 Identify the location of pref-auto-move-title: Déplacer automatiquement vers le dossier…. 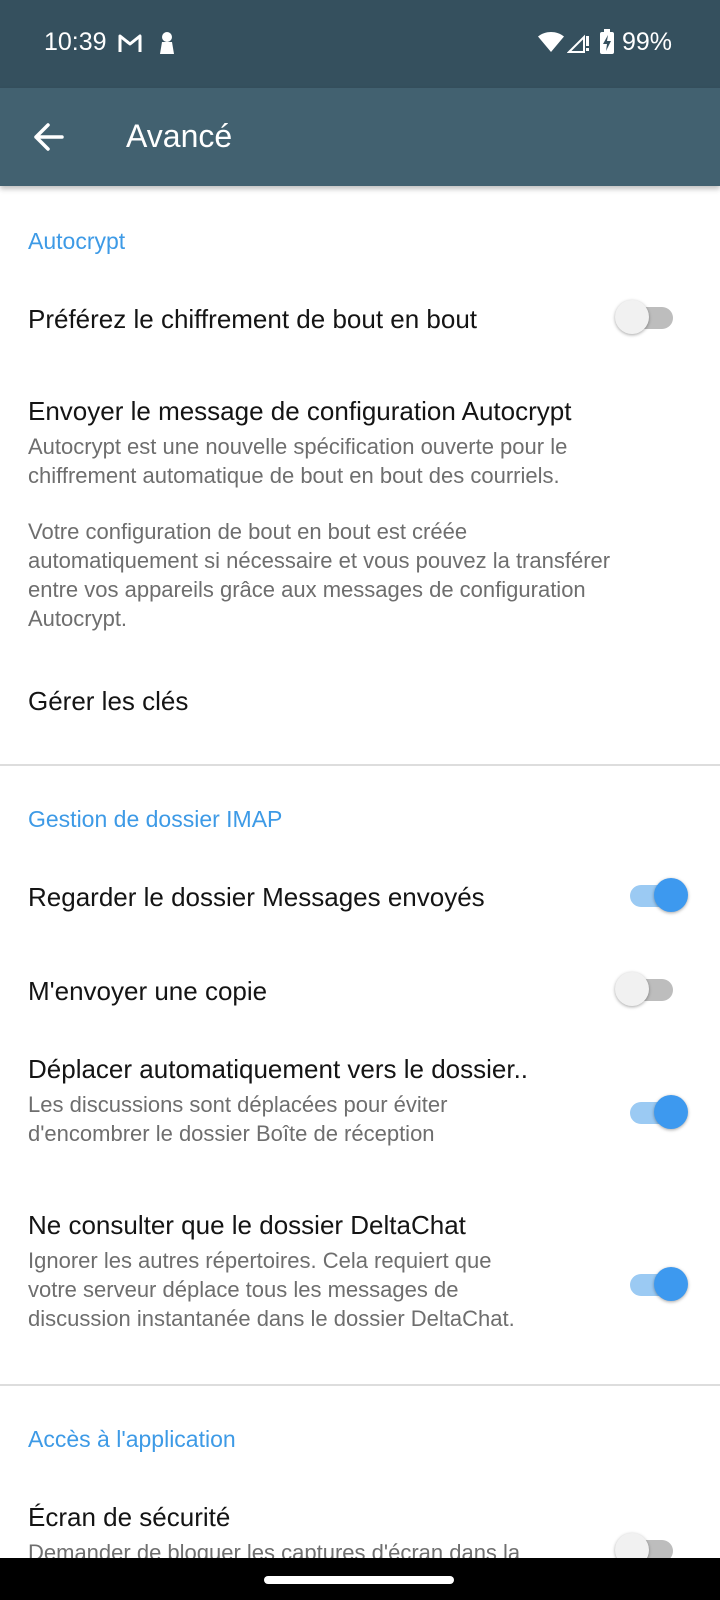
(278, 1069).